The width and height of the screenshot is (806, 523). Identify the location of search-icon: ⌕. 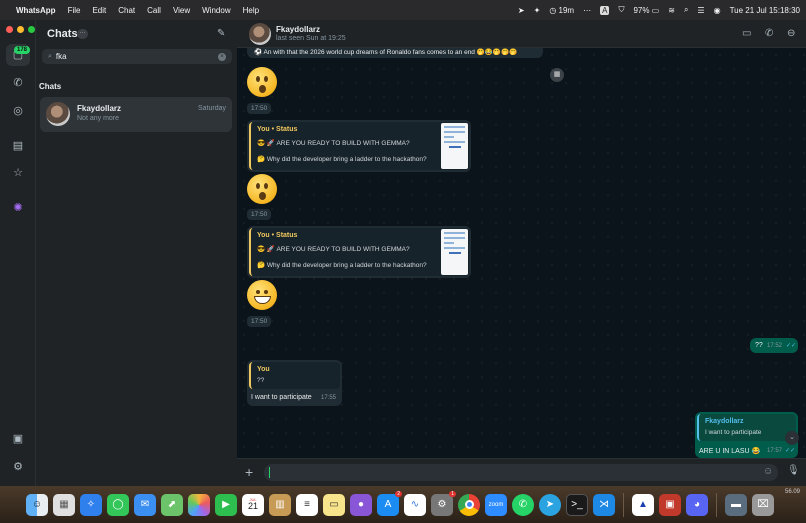
(686, 10).